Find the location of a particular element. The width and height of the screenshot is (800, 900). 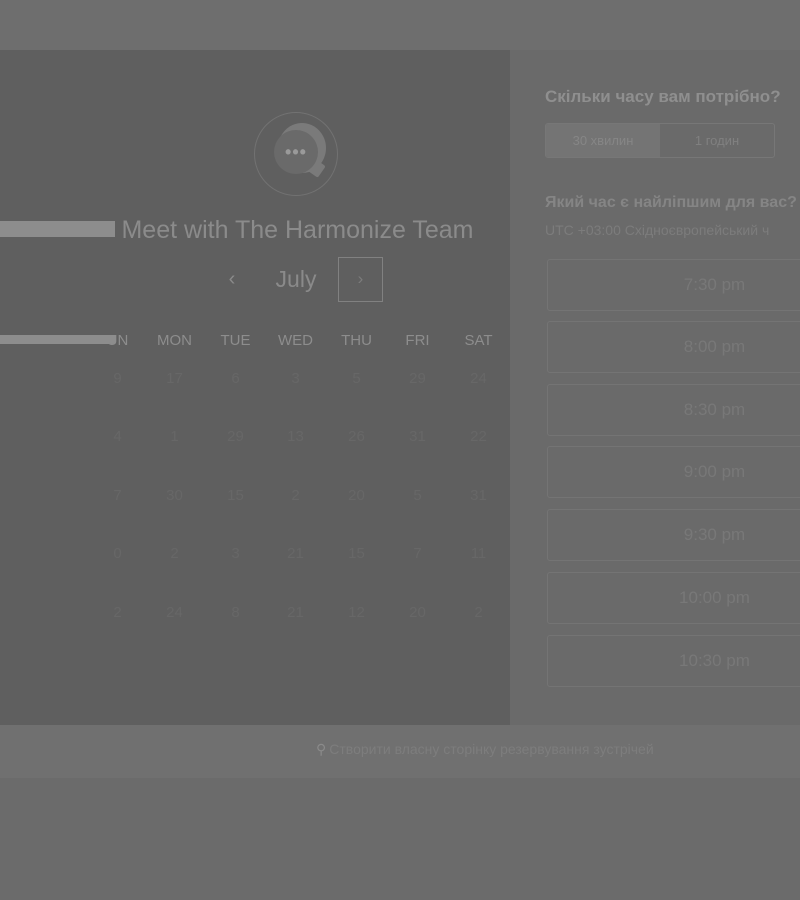

time-slot-label: 10:00 pm is located at coordinates (714, 597).